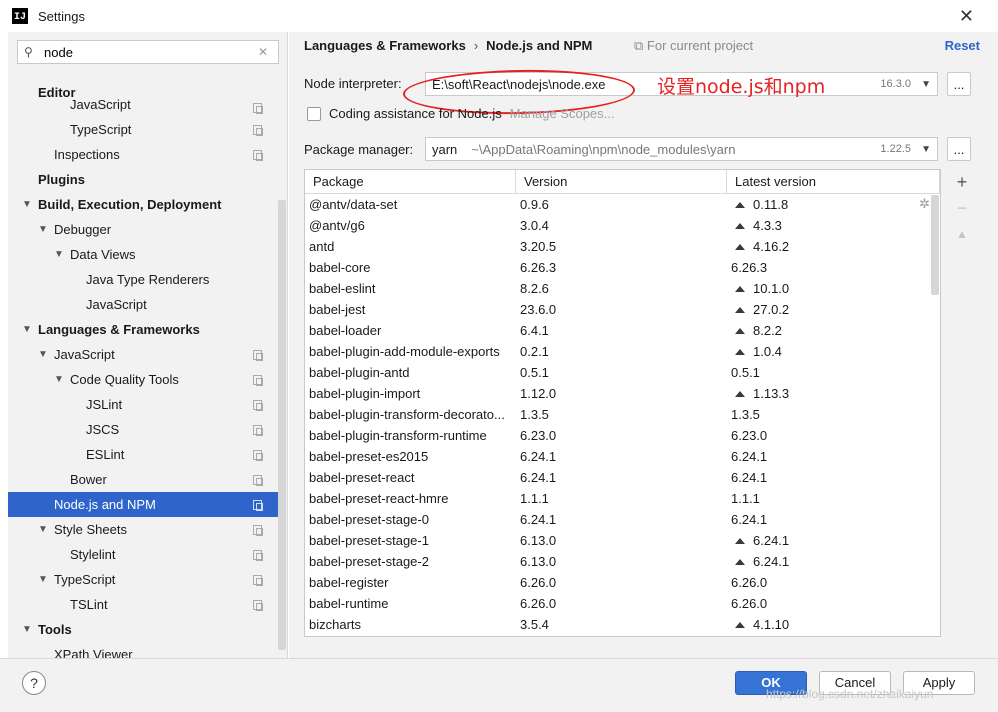  Describe the element at coordinates (143, 479) in the screenshot. I see `tree-item: Bower` at that location.